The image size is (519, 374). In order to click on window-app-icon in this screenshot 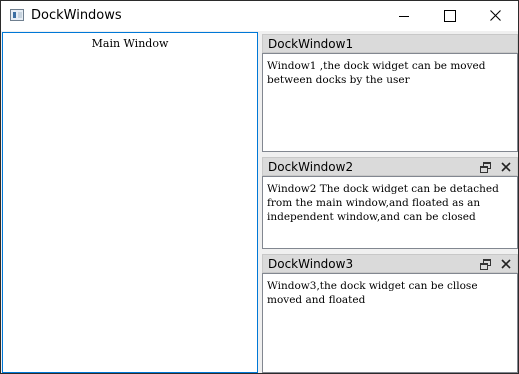, I will do `click(17, 15)`.